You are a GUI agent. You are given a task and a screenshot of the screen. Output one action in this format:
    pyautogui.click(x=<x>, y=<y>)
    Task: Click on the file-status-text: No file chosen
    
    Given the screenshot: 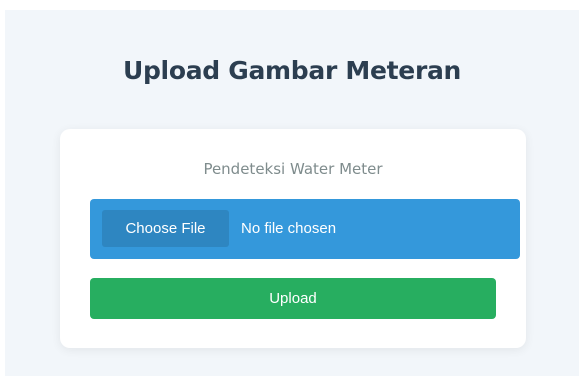 What is the action you would take?
    pyautogui.click(x=289, y=228)
    